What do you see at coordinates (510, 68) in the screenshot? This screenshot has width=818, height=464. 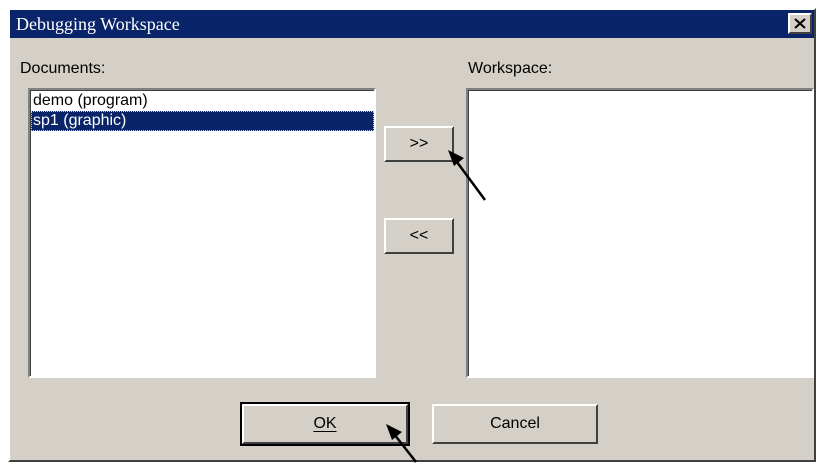 I see `workspace-label: Workspace:` at bounding box center [510, 68].